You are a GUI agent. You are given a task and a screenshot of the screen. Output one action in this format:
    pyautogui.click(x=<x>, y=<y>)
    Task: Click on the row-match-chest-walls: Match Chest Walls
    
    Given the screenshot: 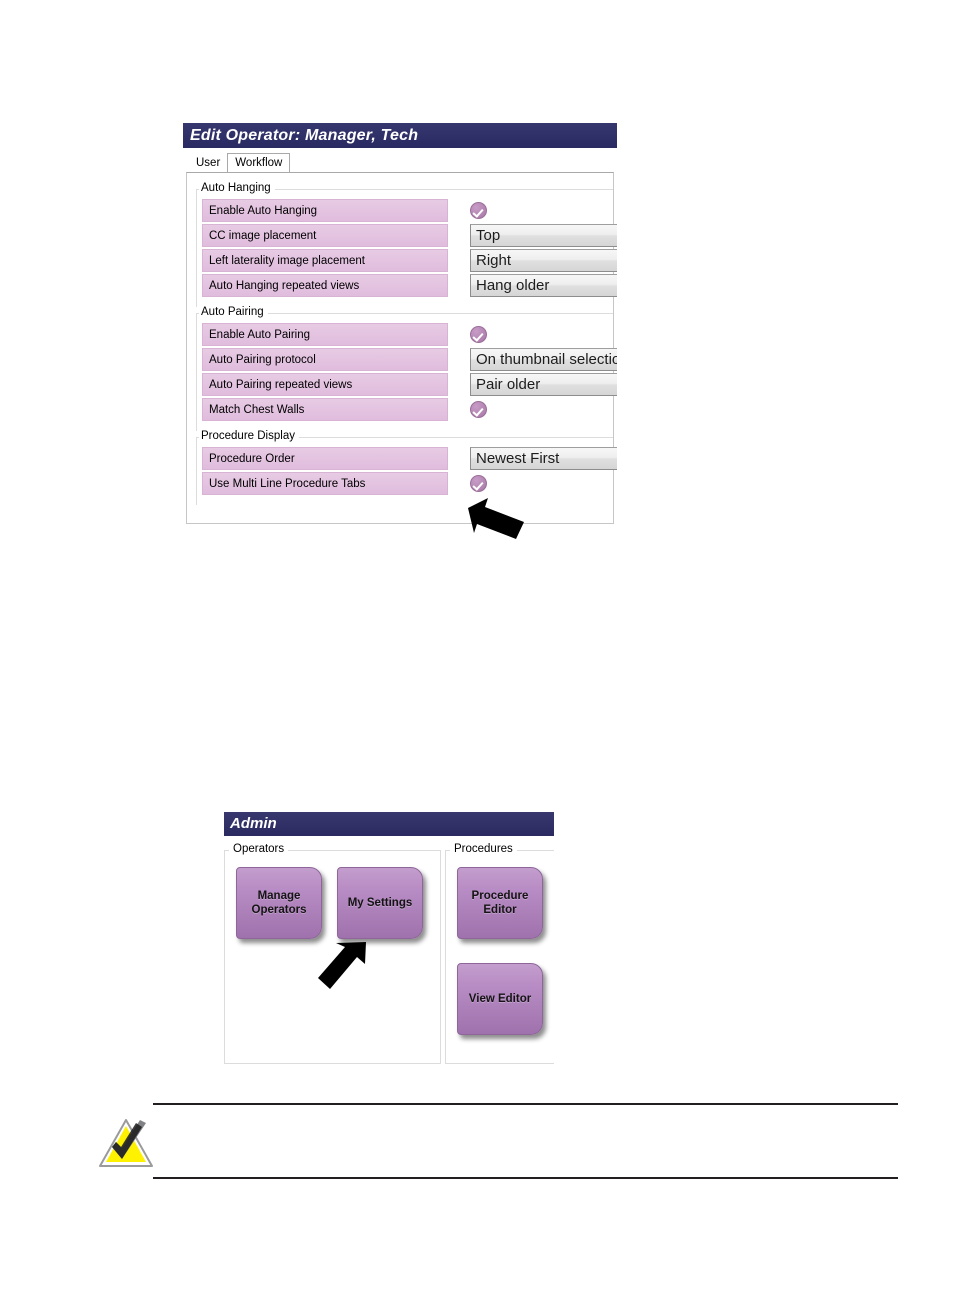 What is the action you would take?
    pyautogui.click(x=407, y=409)
    